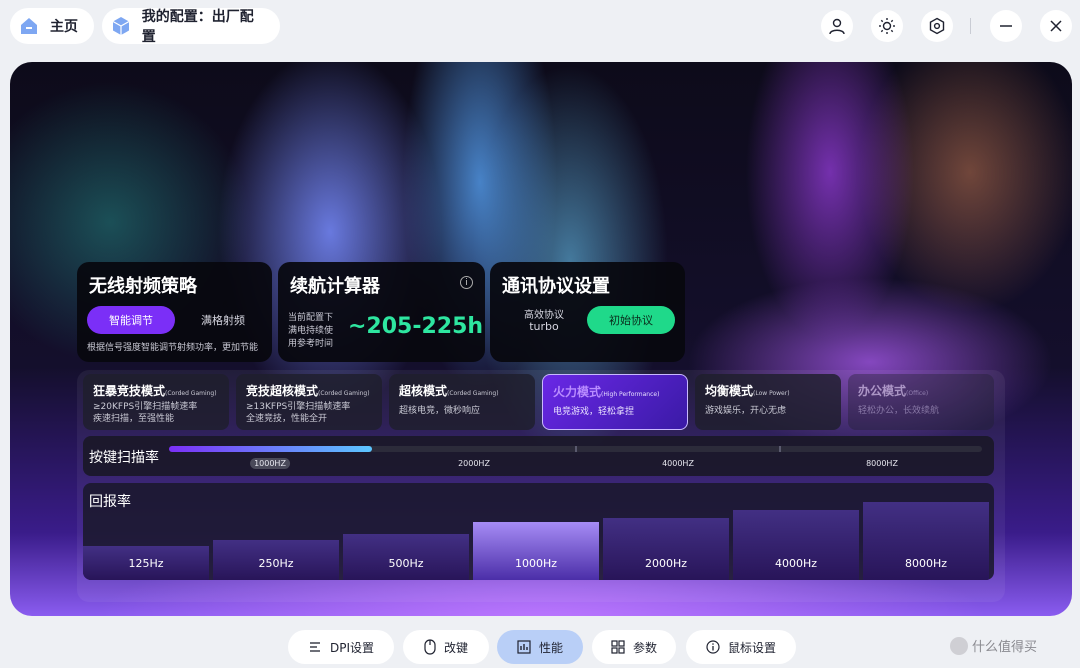 This screenshot has width=1080, height=668. What do you see at coordinates (746, 411) in the screenshot?
I see `mode-desc: 游戏娱乐，开心无虑` at bounding box center [746, 411].